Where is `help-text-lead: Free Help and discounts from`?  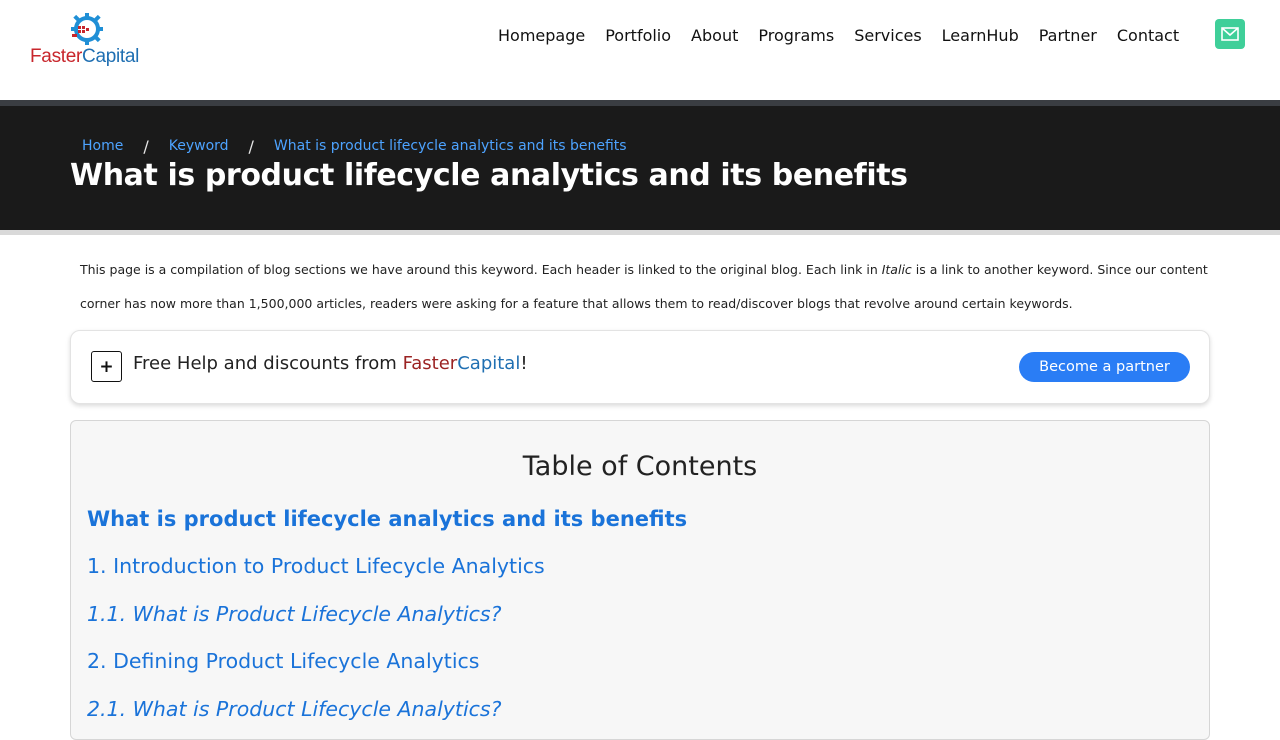 help-text-lead: Free Help and discounts from is located at coordinates (268, 363).